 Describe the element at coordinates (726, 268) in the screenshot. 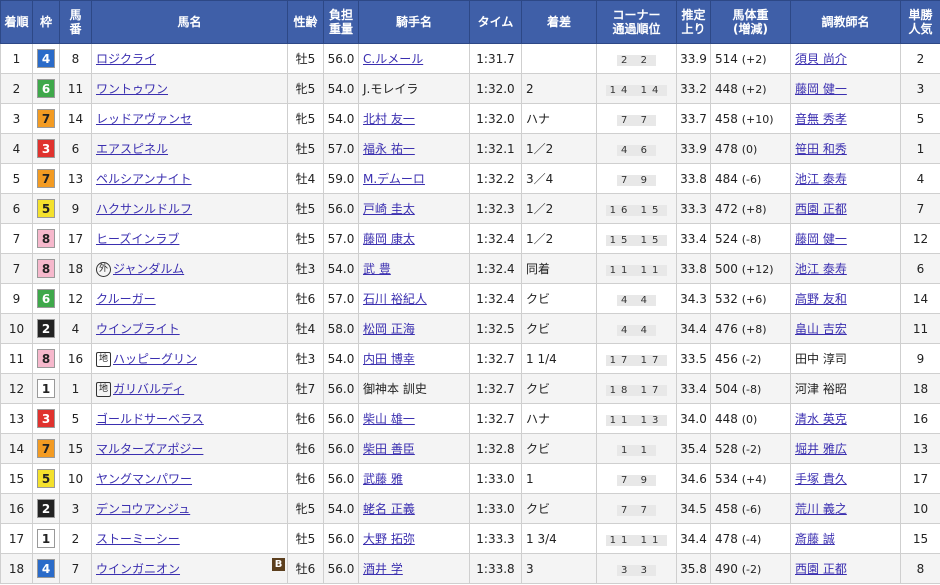

I see `body-weight: 500` at that location.